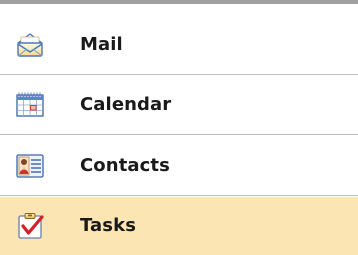  What do you see at coordinates (30, 45) in the screenshot?
I see `mail-icon` at bounding box center [30, 45].